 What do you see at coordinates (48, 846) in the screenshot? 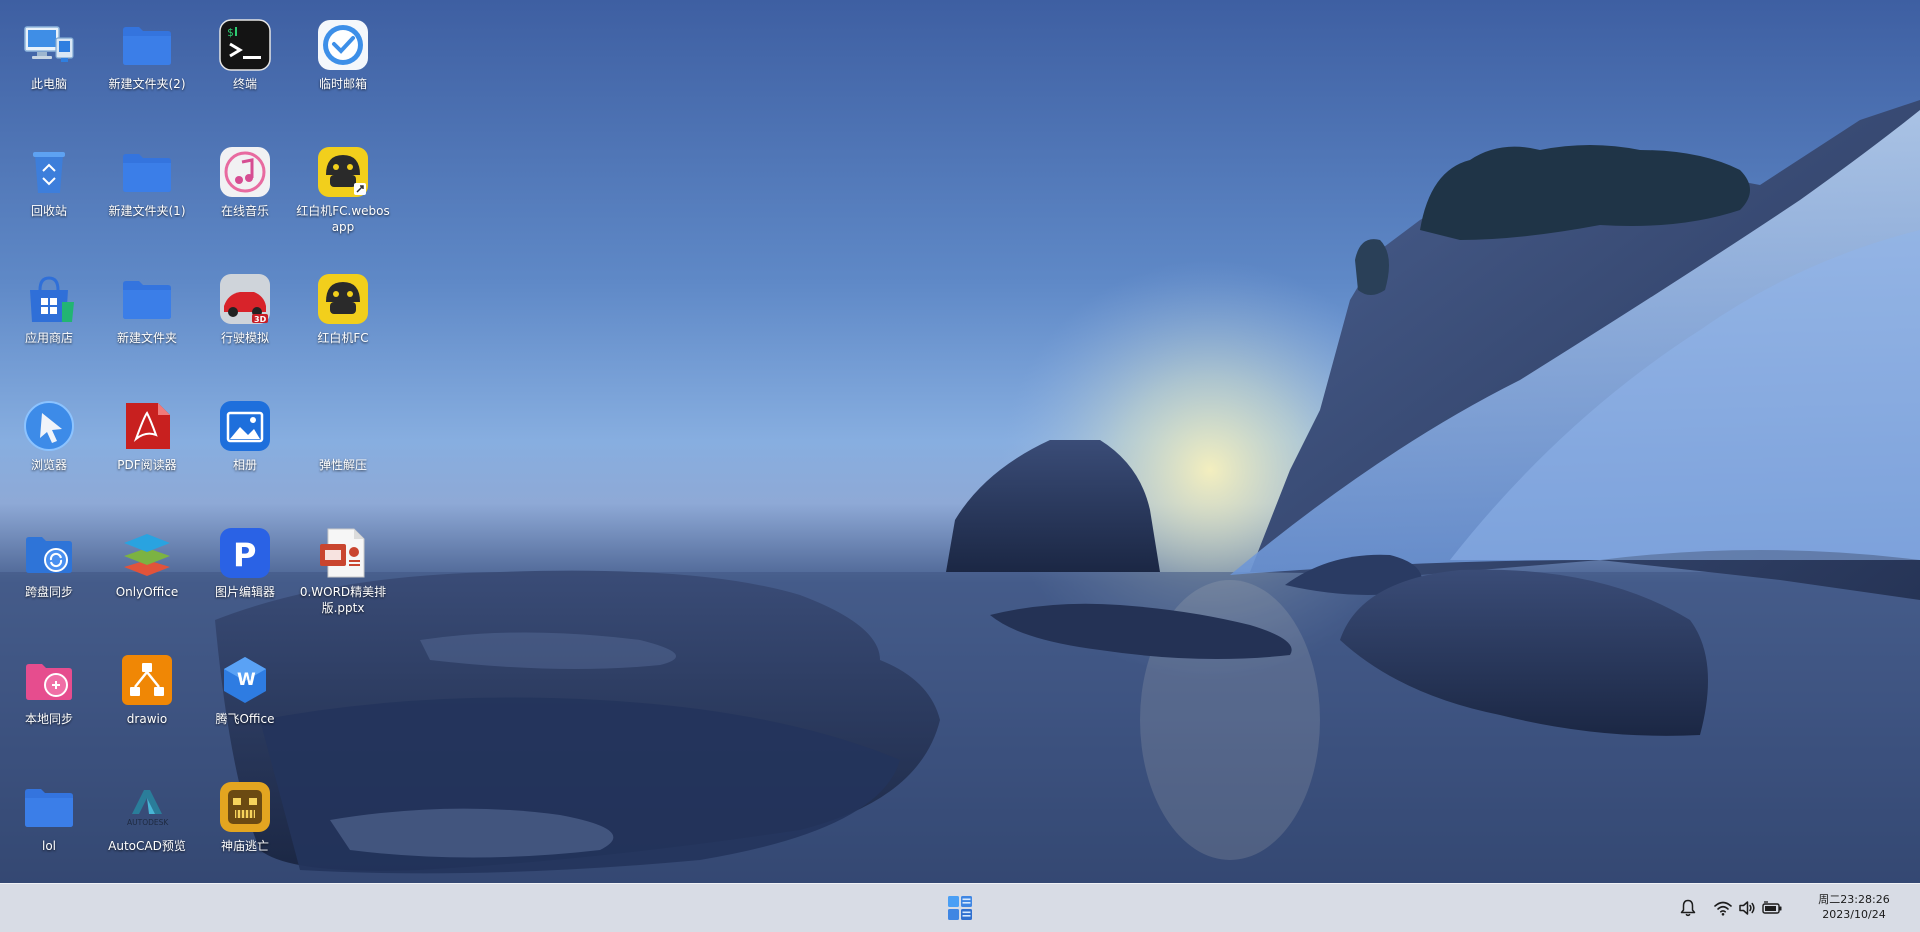
I see `desktop-icon-label: lol` at bounding box center [48, 846].